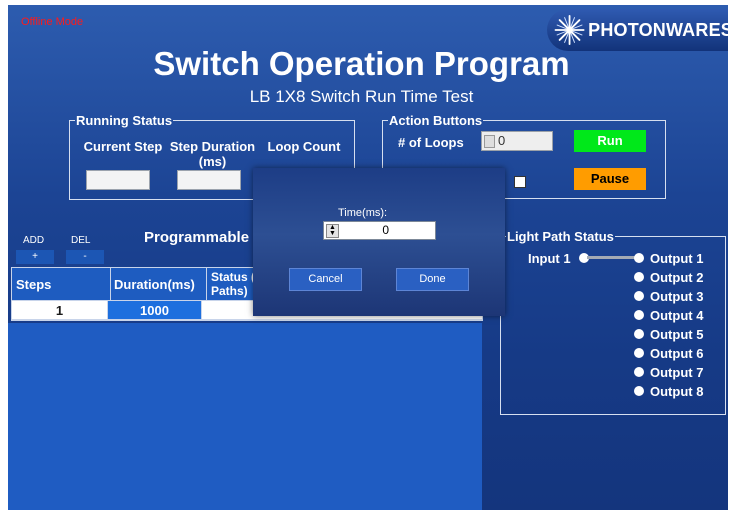  Describe the element at coordinates (432, 279) in the screenshot. I see `done-button: Done` at that location.